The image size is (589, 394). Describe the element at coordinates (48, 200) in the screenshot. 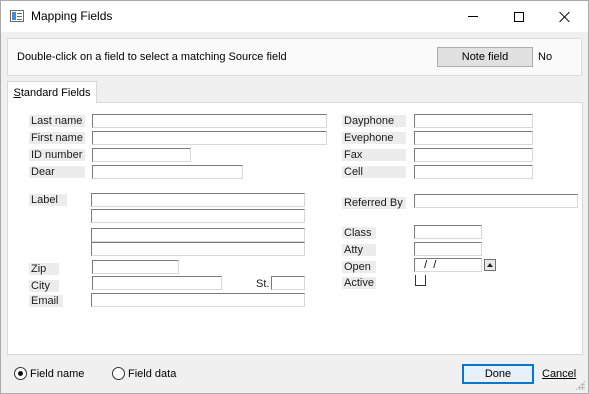

I see `label-label: Label` at that location.